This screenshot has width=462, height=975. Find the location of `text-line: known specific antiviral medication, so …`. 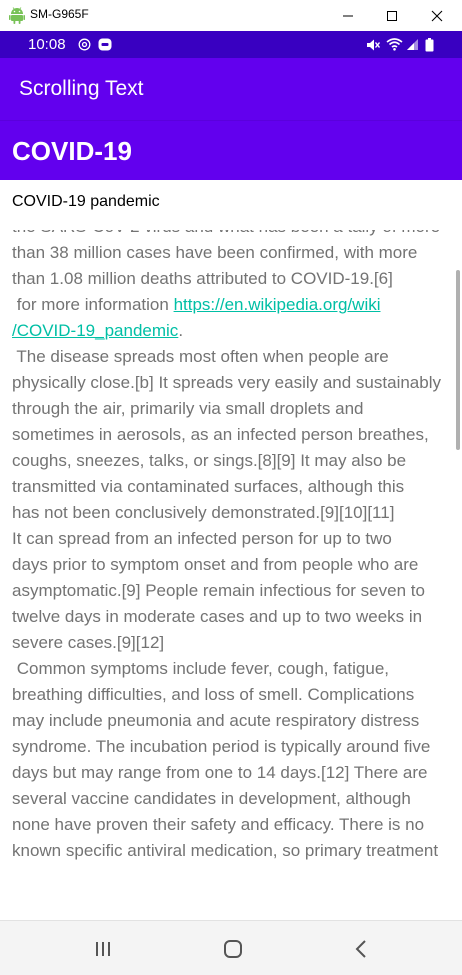

text-line: known specific antiviral medication, so … is located at coordinates (225, 850).